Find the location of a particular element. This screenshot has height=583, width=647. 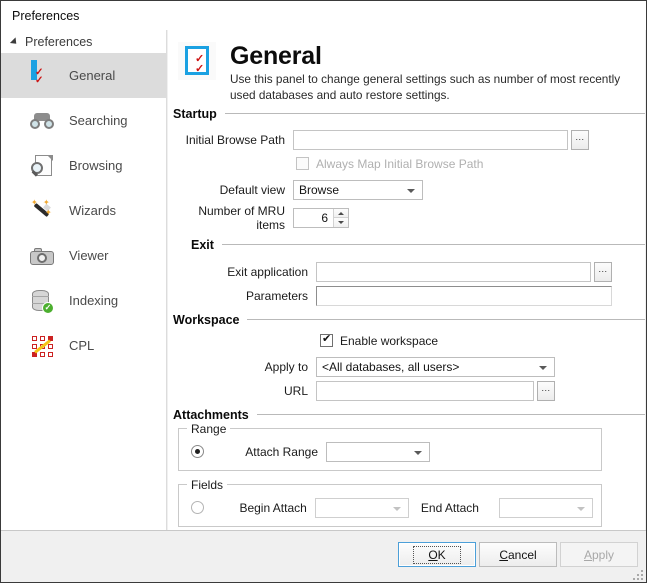

always-map-row: Always Map Initial Browse Path is located at coordinates (470, 164).